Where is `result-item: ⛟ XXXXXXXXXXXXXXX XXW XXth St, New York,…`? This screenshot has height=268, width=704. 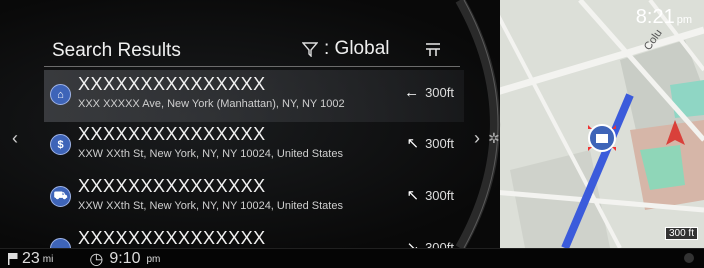 result-item: ⛟ XXXXXXXXXXXXXXX XXW XXth St, New York,… is located at coordinates (254, 198).